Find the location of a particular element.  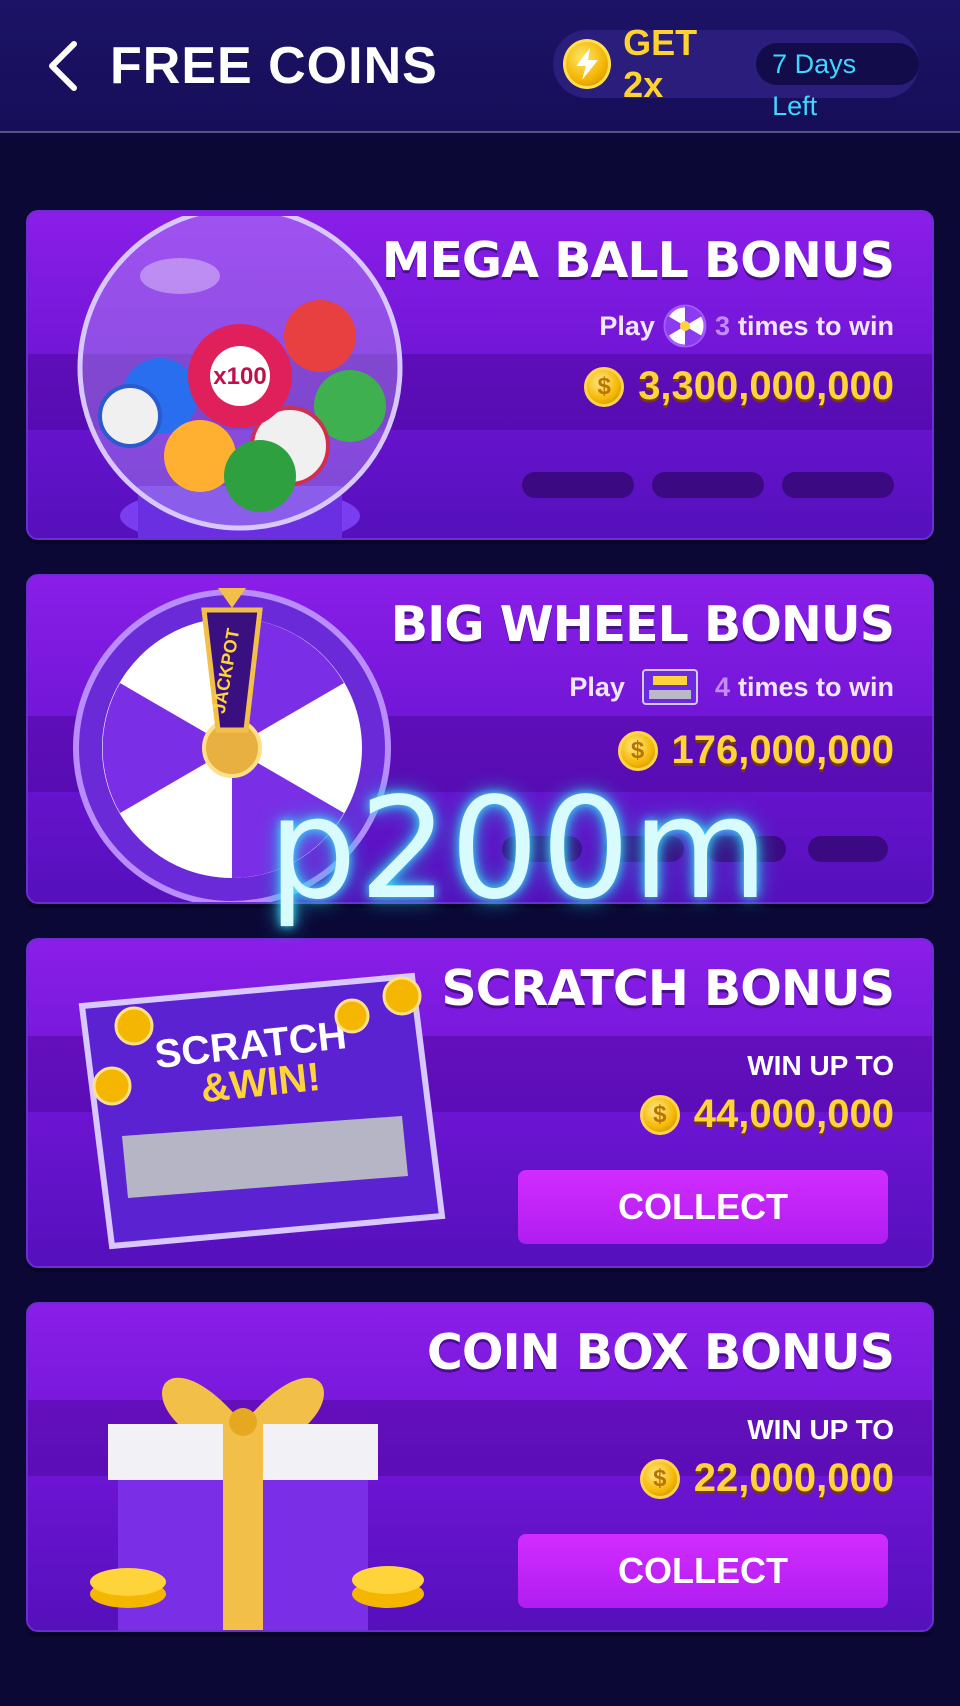

prize-amount: $ 44,000,000 is located at coordinates (766, 1114).